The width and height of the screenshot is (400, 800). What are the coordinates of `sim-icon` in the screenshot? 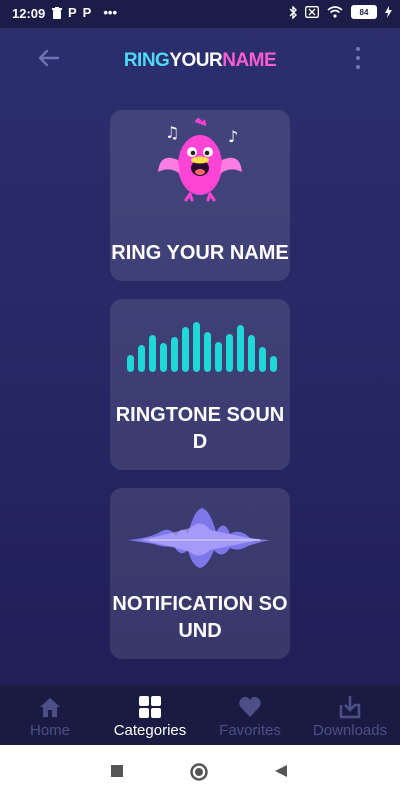 It's located at (312, 12).